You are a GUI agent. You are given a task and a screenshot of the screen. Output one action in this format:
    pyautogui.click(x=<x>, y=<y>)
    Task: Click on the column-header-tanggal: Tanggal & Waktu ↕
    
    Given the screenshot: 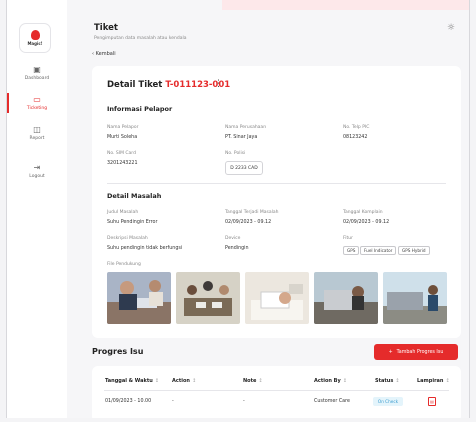 What is the action you would take?
    pyautogui.click(x=132, y=381)
    